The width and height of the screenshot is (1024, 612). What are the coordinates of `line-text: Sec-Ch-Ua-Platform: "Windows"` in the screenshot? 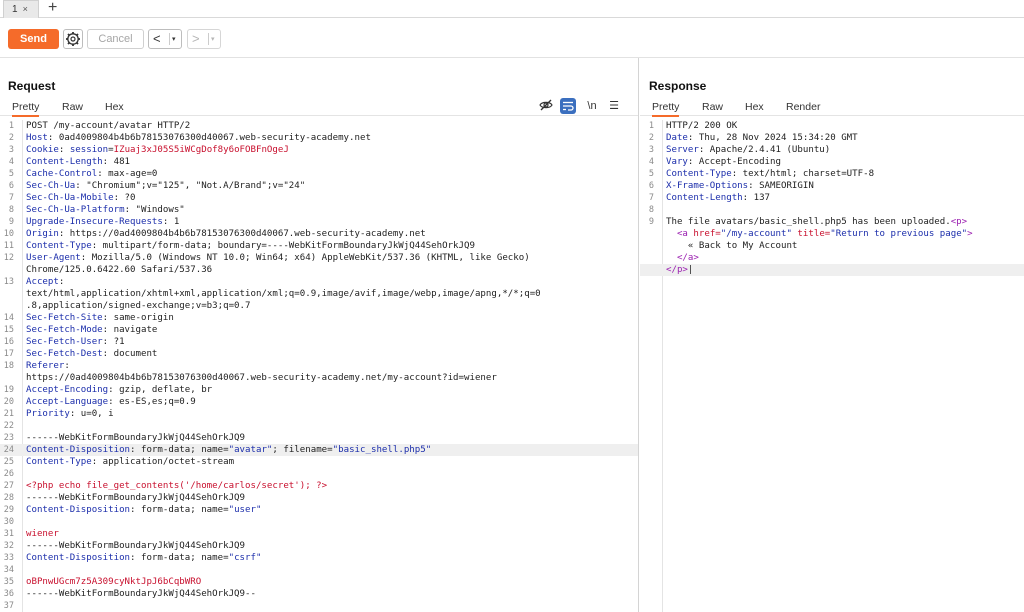 It's located at (105, 210).